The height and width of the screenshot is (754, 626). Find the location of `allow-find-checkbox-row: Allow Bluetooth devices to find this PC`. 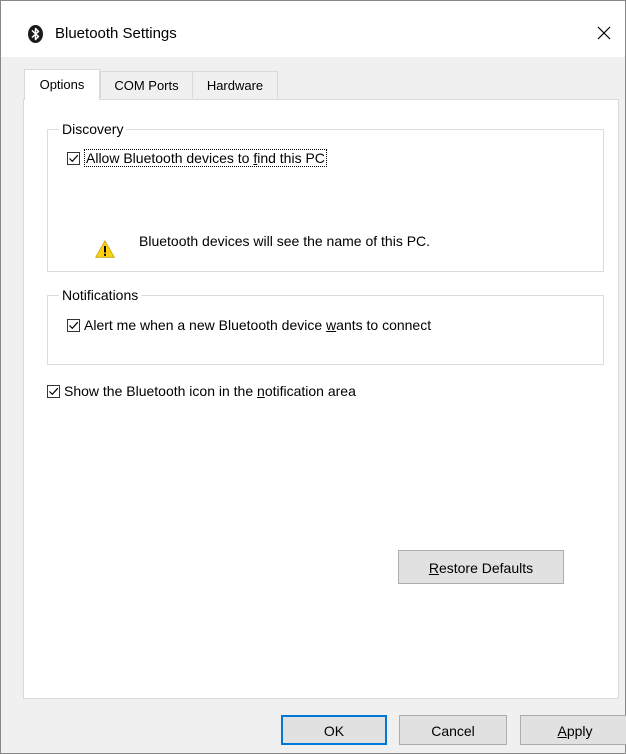

allow-find-checkbox-row: Allow Bluetooth devices to find this PC is located at coordinates (197, 158).